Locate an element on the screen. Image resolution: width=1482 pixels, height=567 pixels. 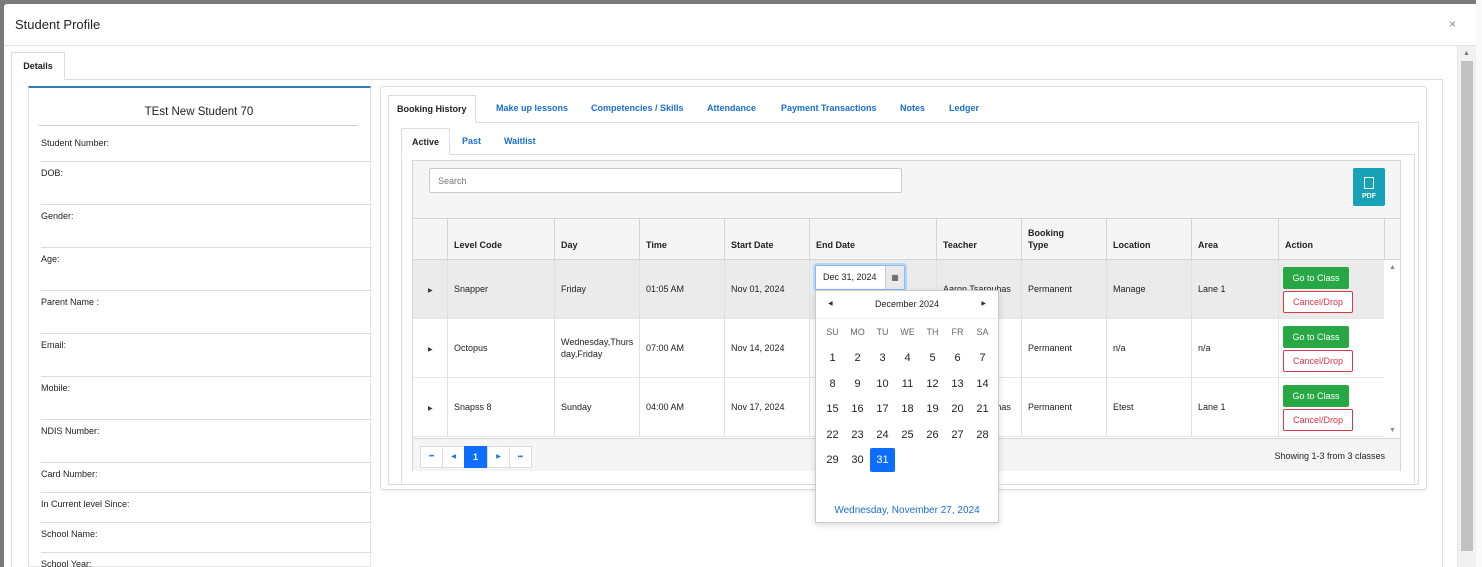
calendar-day: 27 is located at coordinates (957, 435).